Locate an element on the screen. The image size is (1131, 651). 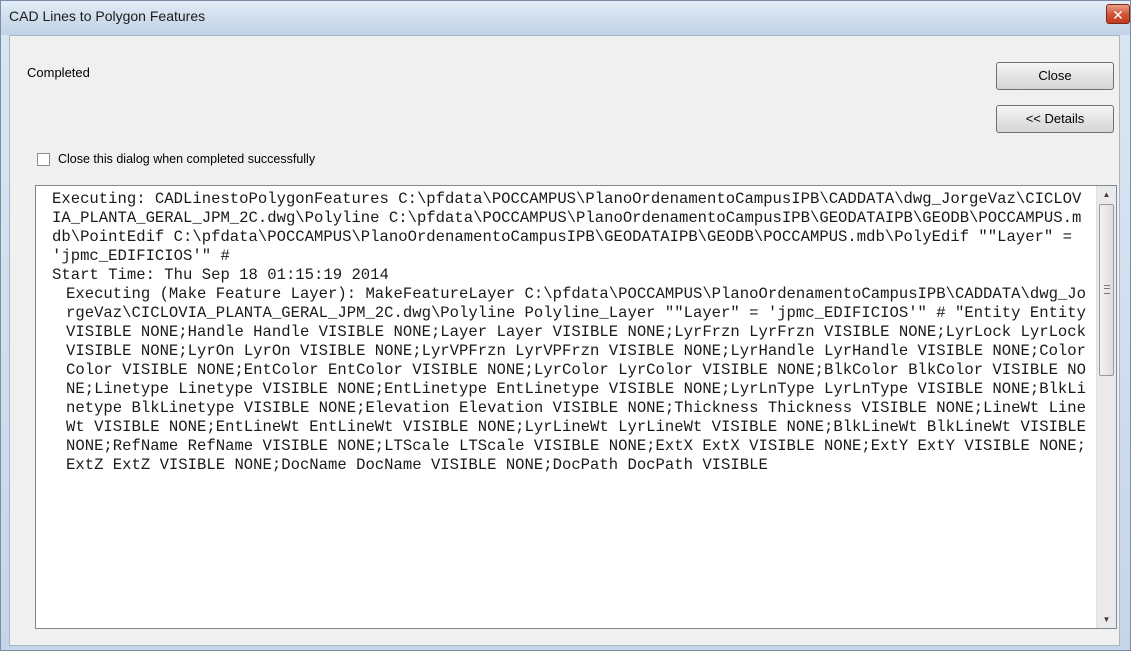
close-button: Close is located at coordinates (1055, 76).